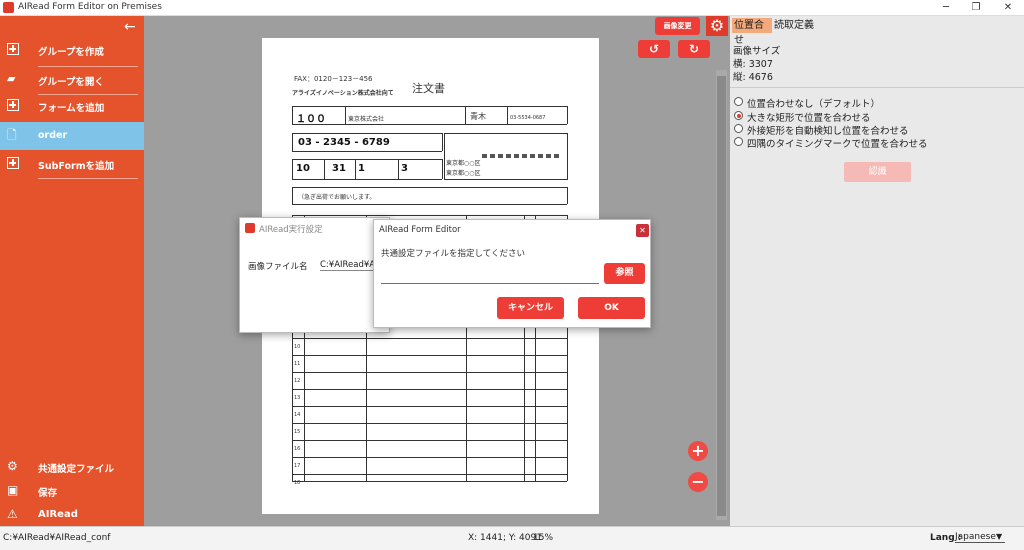 The height and width of the screenshot is (550, 1024). What do you see at coordinates (738, 115) in the screenshot?
I see `radio-large-rect` at bounding box center [738, 115].